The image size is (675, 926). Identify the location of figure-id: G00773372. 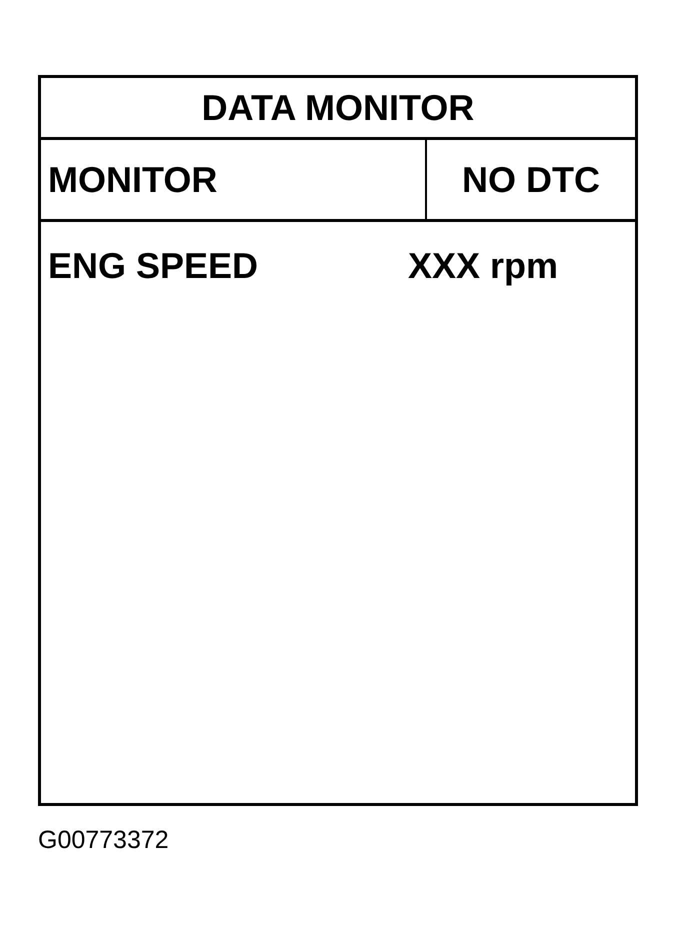
(103, 840).